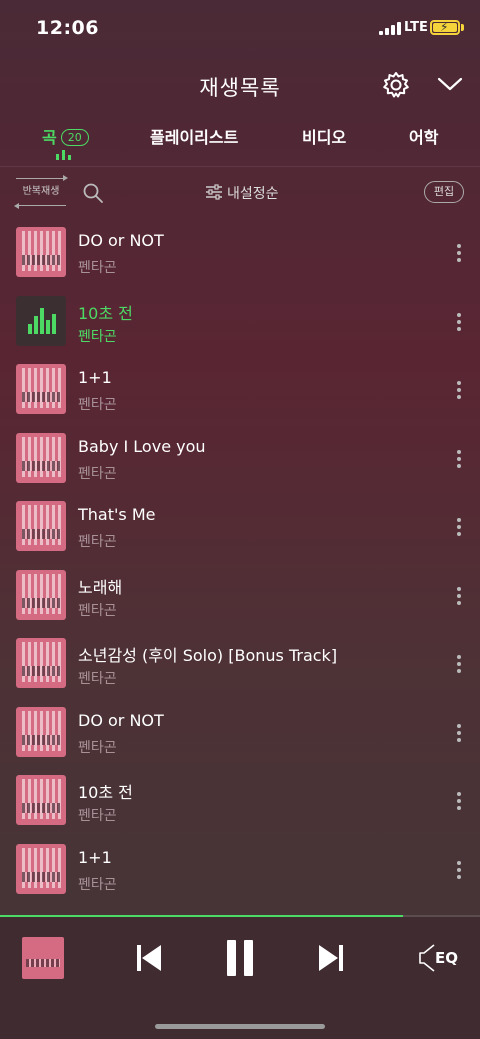  I want to click on search-button, so click(93, 193).